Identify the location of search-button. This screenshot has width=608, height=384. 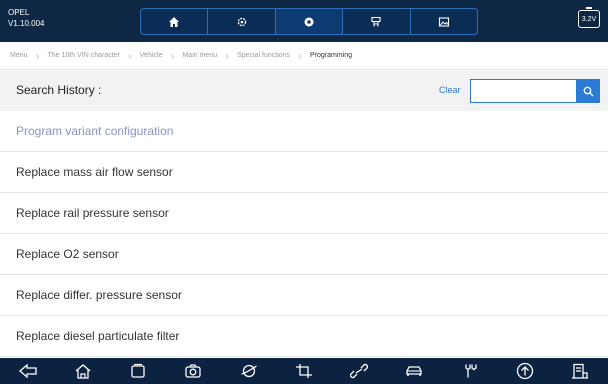
(588, 91).